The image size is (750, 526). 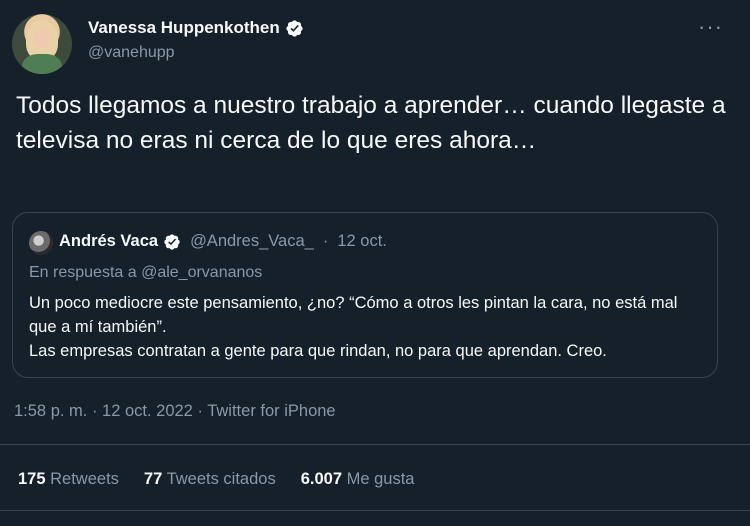 I want to click on quoted-avatar, so click(x=41, y=243).